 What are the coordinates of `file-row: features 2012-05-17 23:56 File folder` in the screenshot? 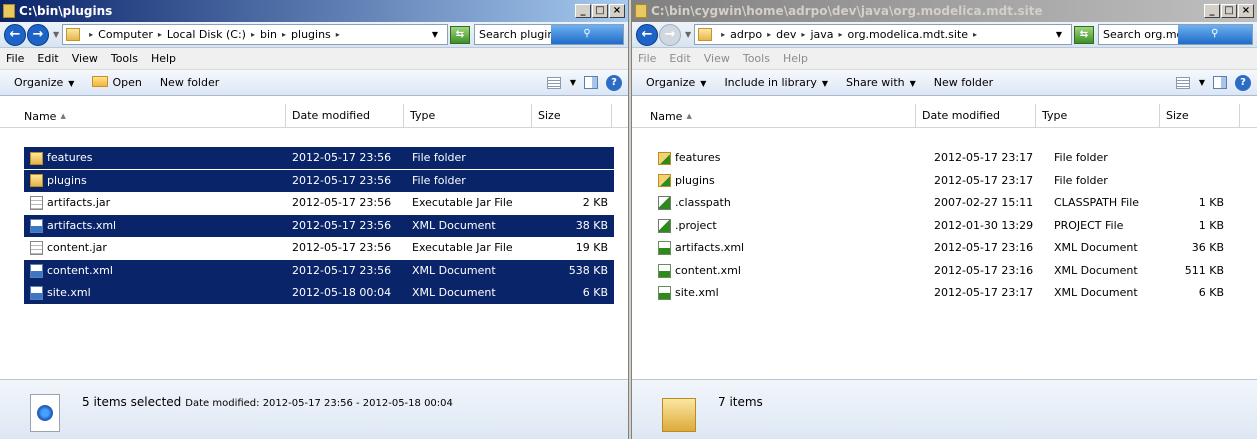 It's located at (319, 158).